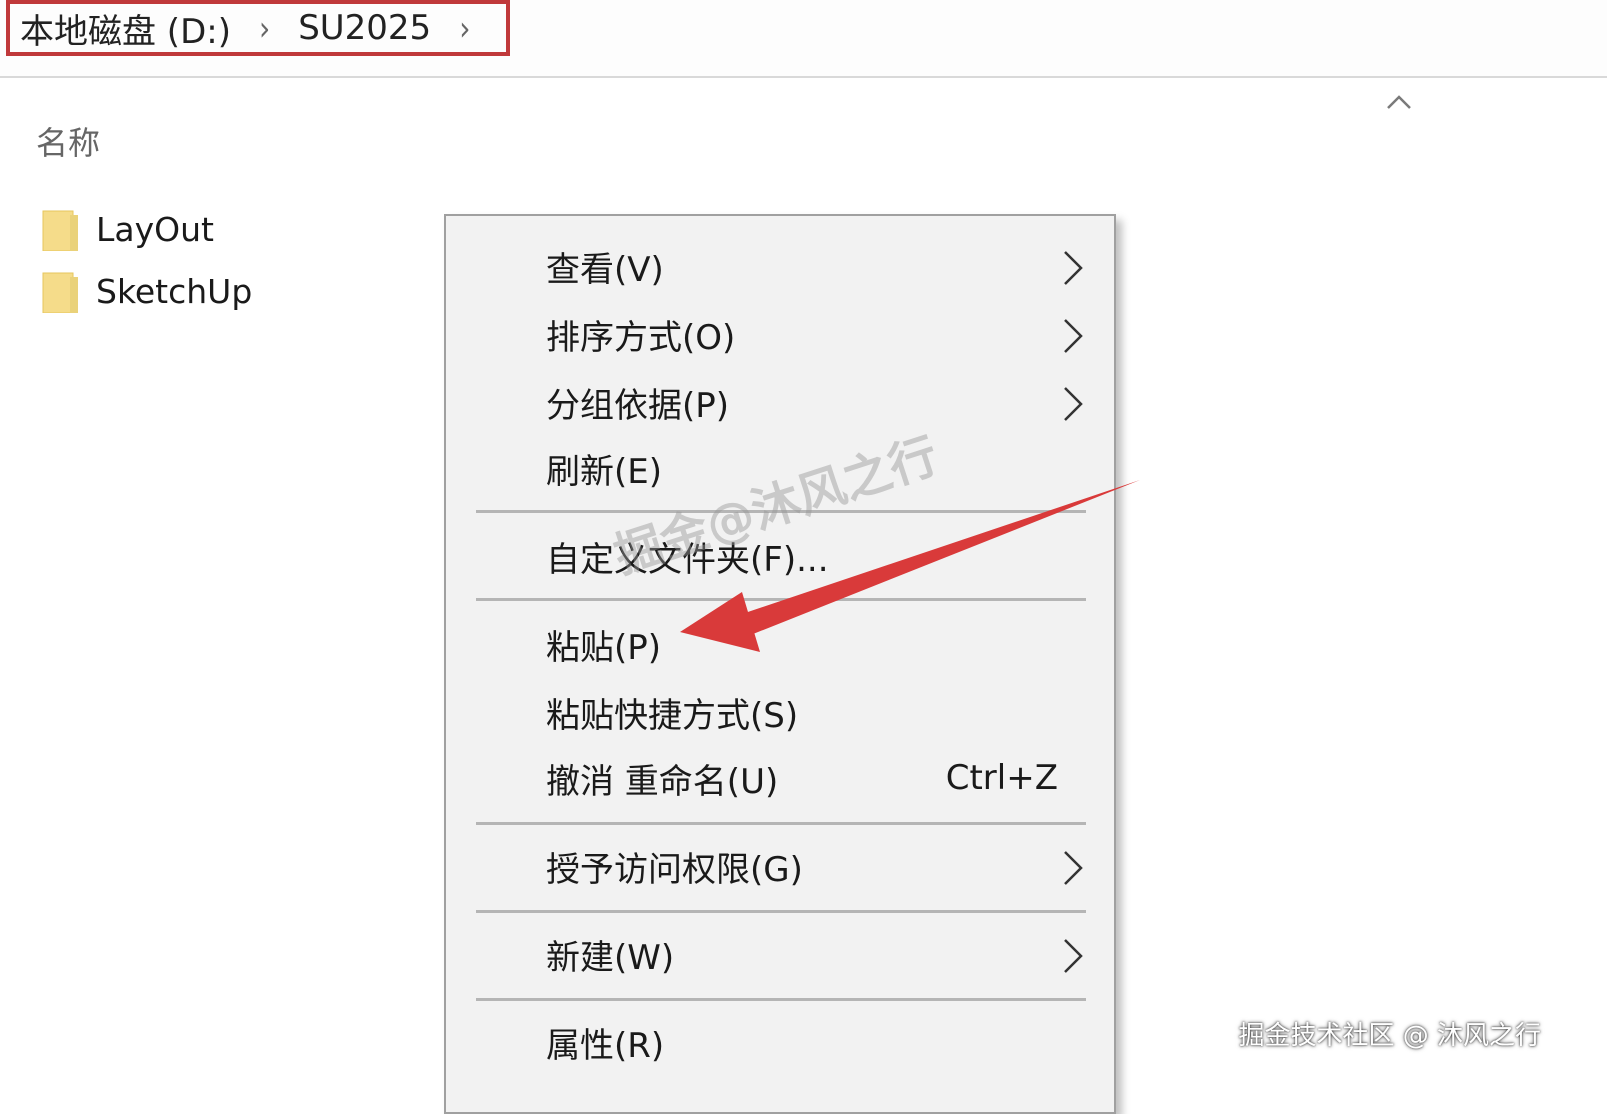 The height and width of the screenshot is (1114, 1607). What do you see at coordinates (1001, 778) in the screenshot?
I see `menu-item-shortcut: Ctrl+Z` at bounding box center [1001, 778].